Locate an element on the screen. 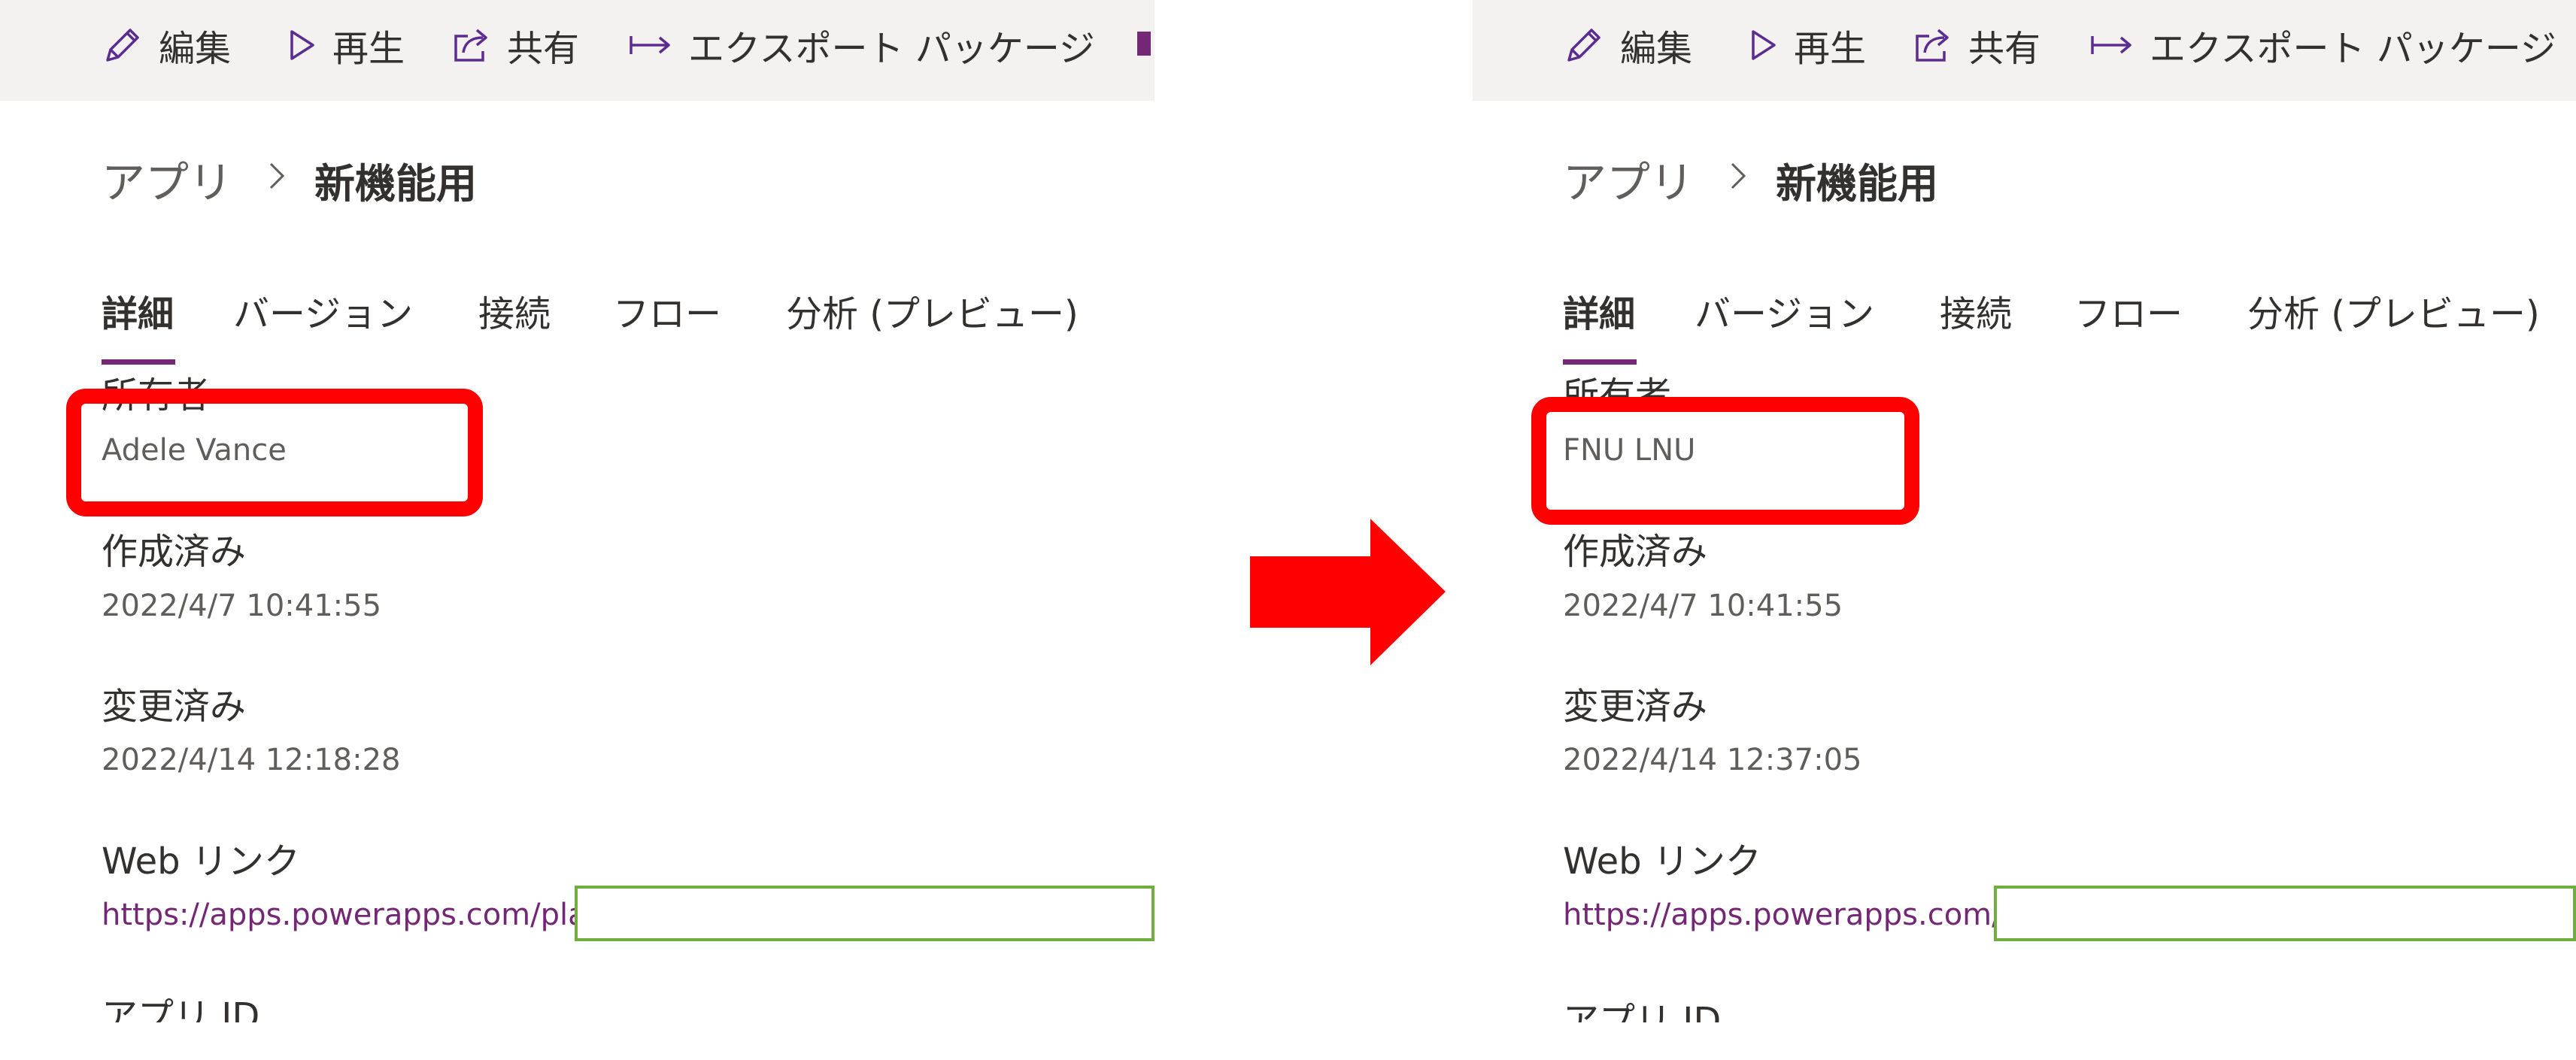 This screenshot has width=2576, height=1060. more-commands-icon is located at coordinates (1144, 44).